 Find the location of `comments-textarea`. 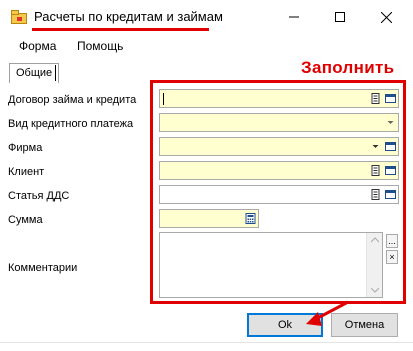

comments-textarea is located at coordinates (271, 265).